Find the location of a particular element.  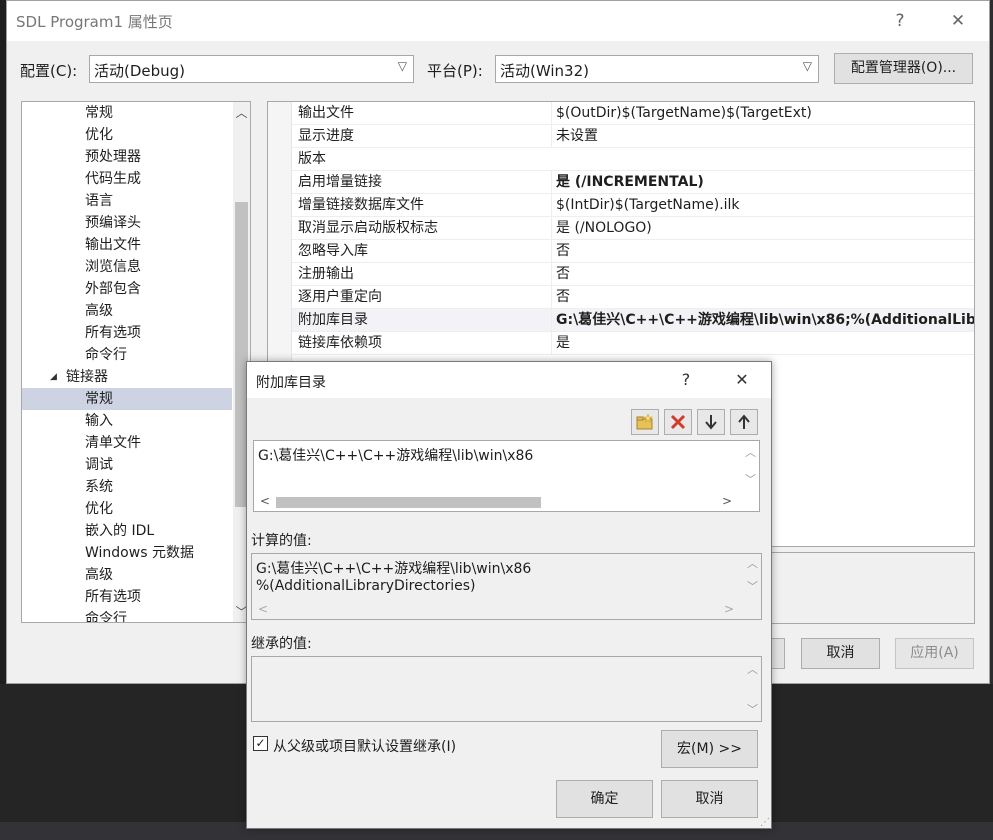

tree-item: ◢ 链接器 is located at coordinates (127, 377).